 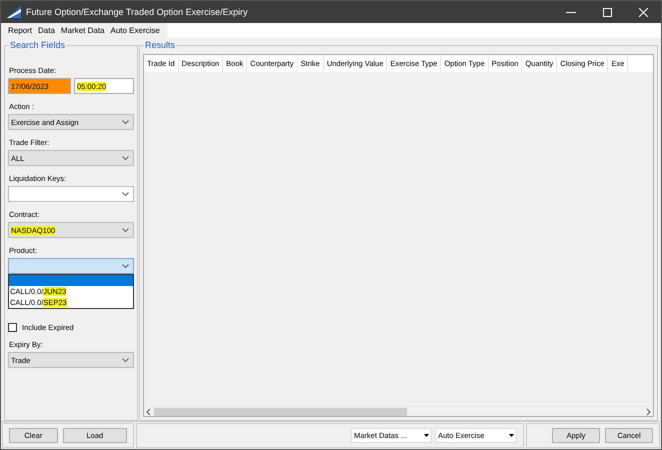 What do you see at coordinates (46, 30) in the screenshot?
I see `menu-item: Data` at bounding box center [46, 30].